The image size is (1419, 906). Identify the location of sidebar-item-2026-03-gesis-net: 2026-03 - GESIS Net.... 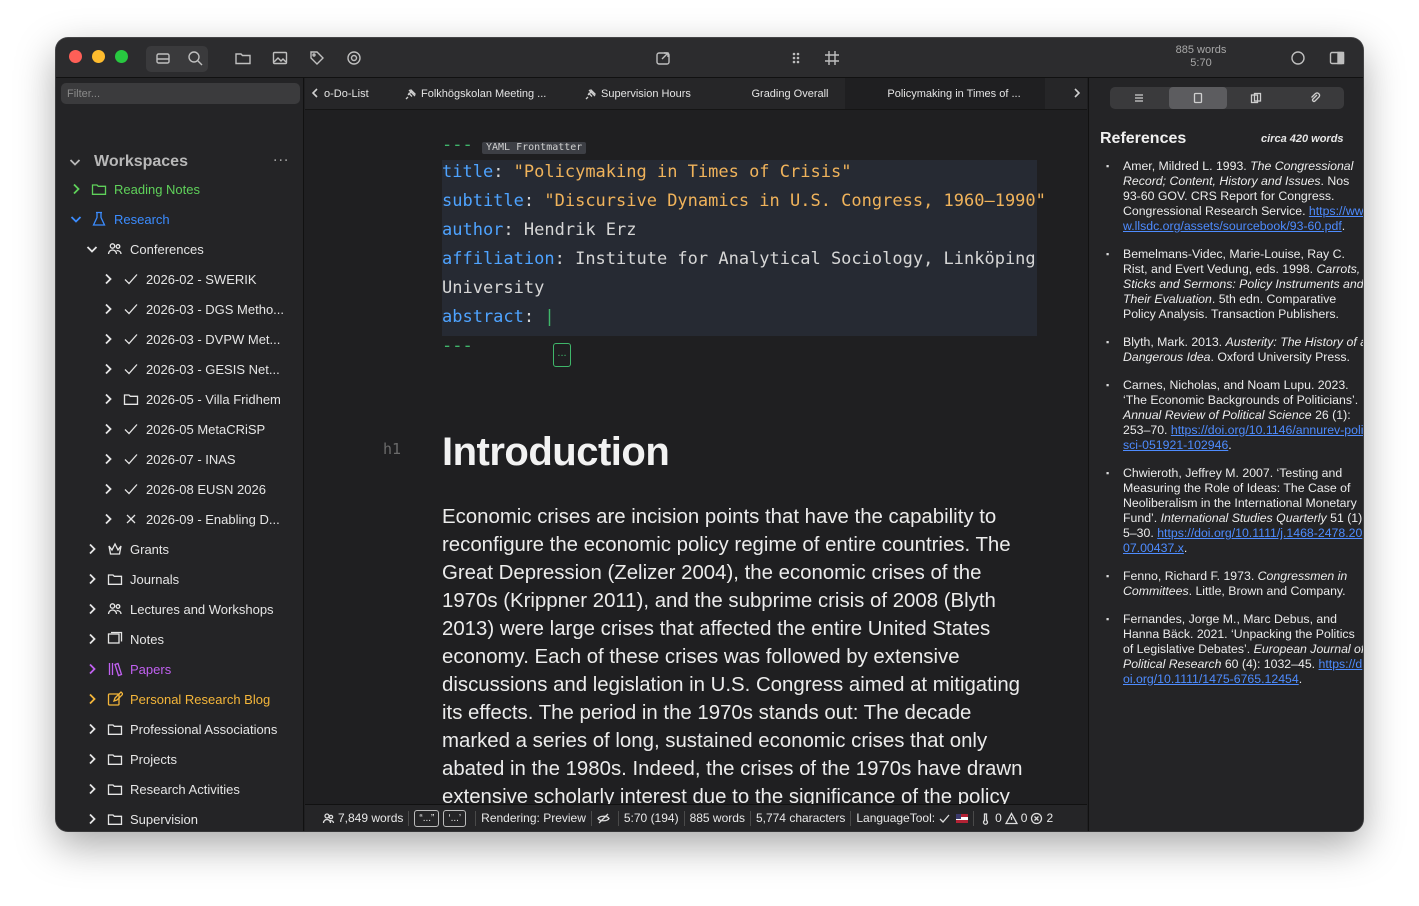
(190, 369).